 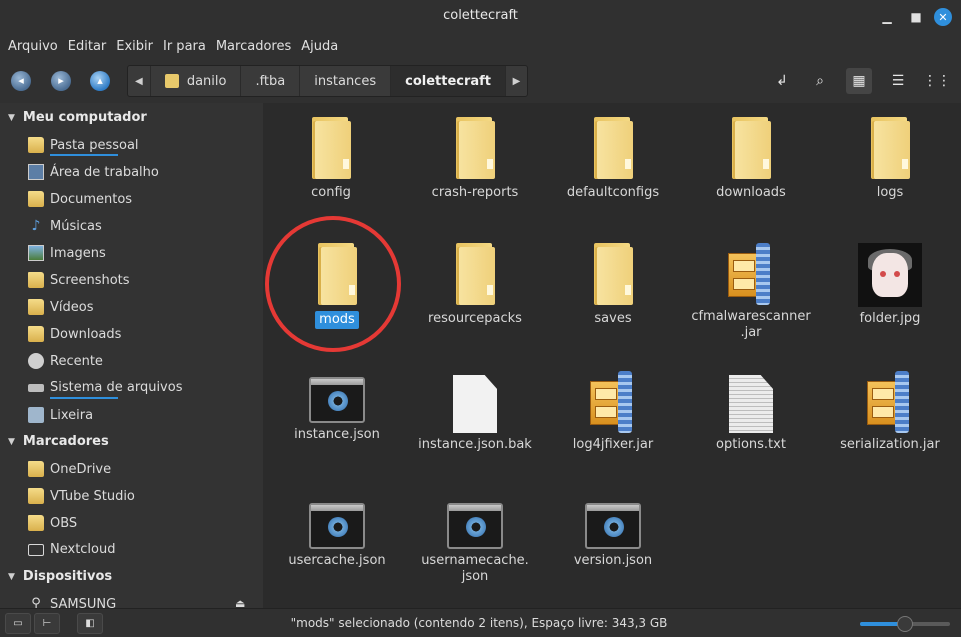 I want to click on file-item-cfmalwarescanner-jar: cfmalwarescanner .jar, so click(x=751, y=292).